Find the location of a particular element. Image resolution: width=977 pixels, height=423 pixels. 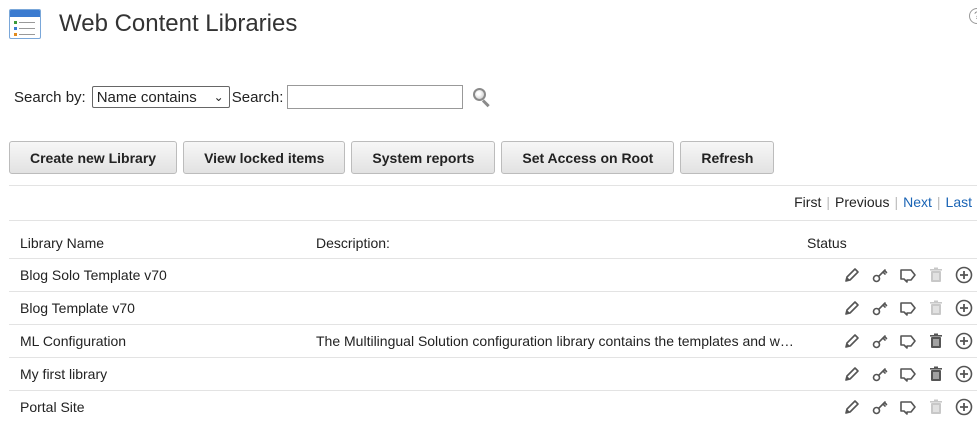

pager-first: First is located at coordinates (807, 202).